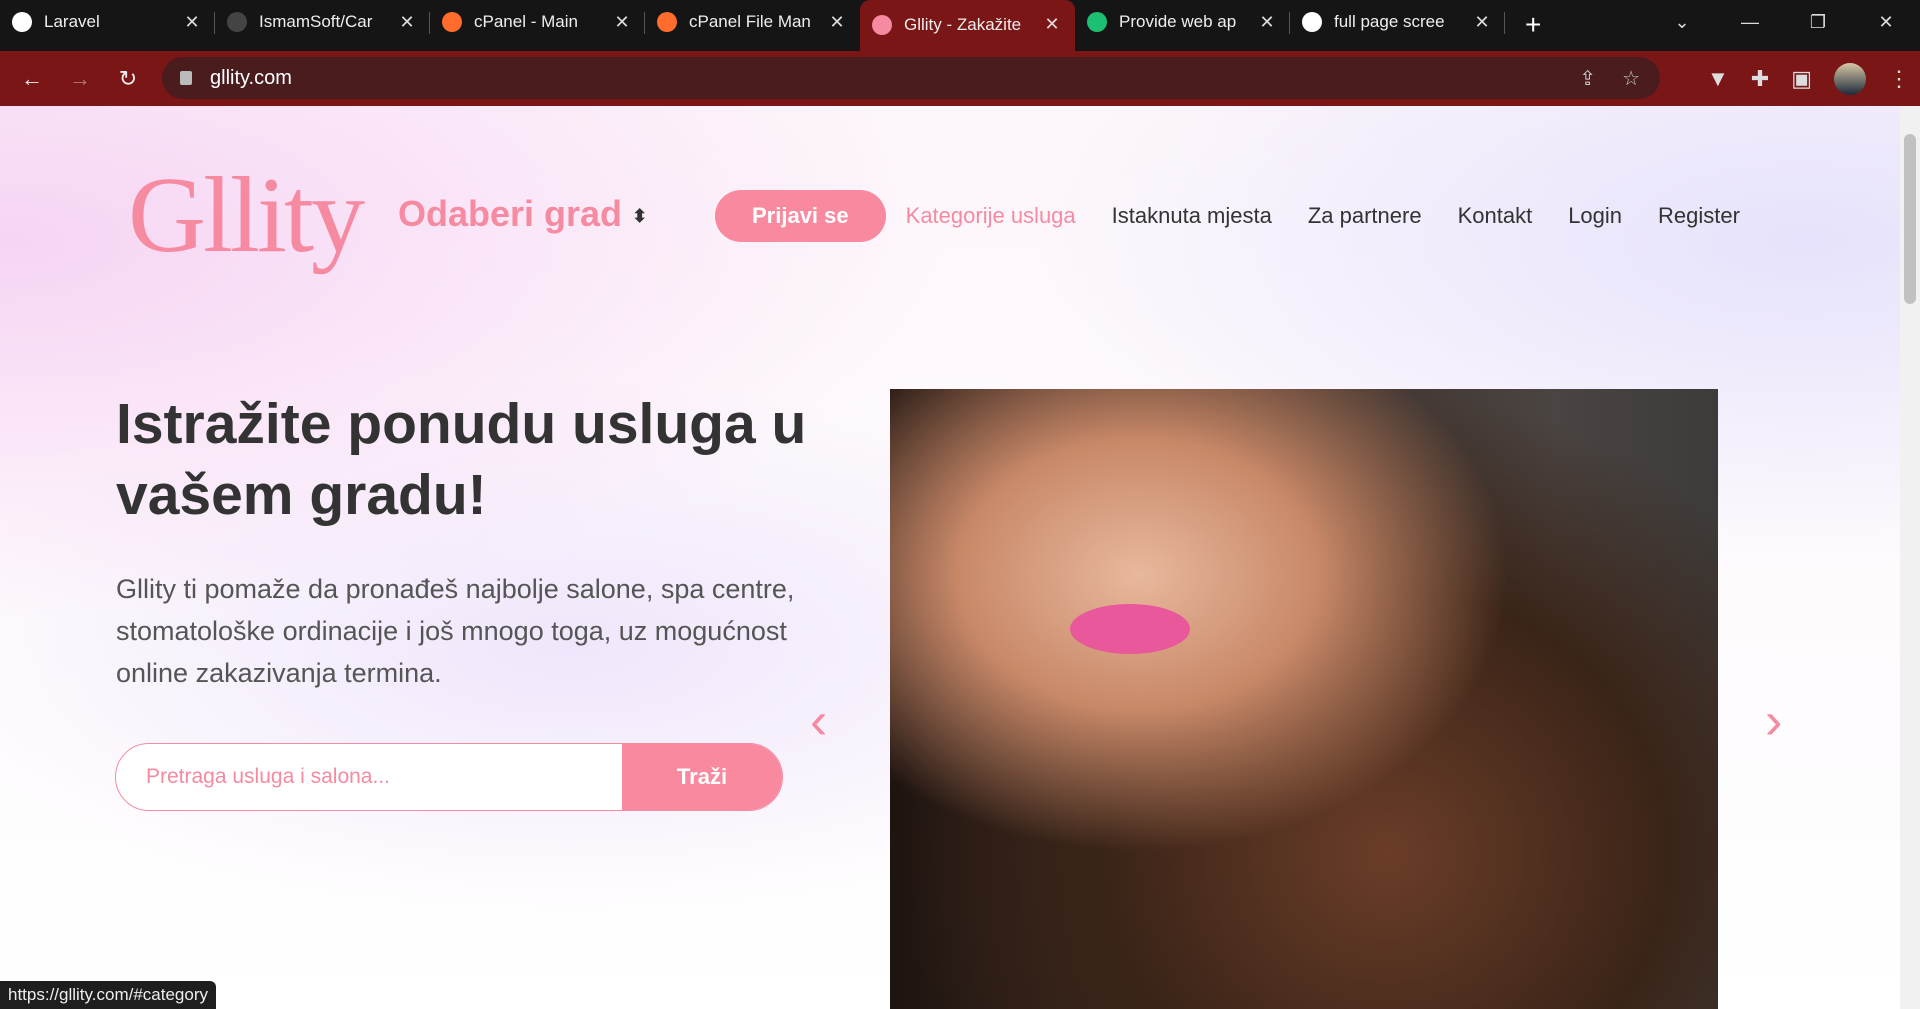  What do you see at coordinates (32, 79) in the screenshot?
I see `back-icon: ←` at bounding box center [32, 79].